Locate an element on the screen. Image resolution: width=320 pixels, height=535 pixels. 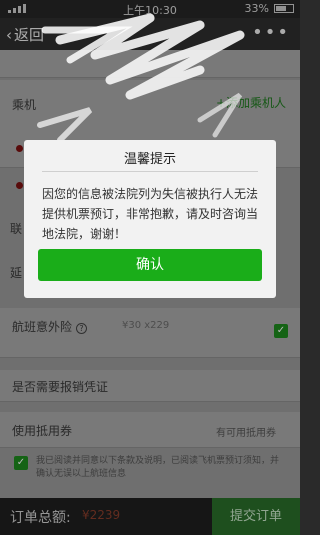
dialog-title: 温馨提示 is located at coordinates (149, 159).